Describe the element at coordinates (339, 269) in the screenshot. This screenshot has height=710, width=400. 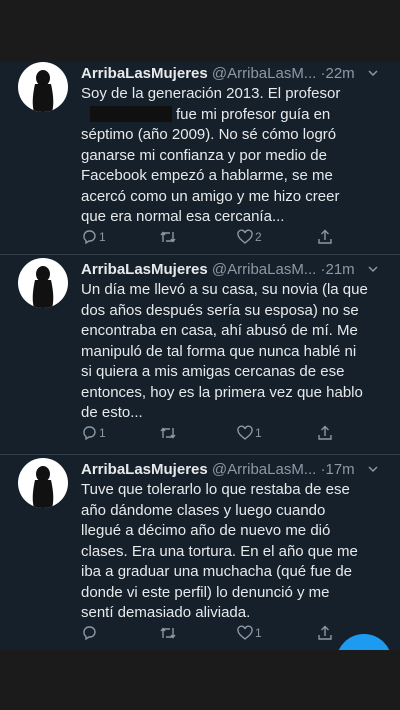
I see `timestamp: 21m` at that location.